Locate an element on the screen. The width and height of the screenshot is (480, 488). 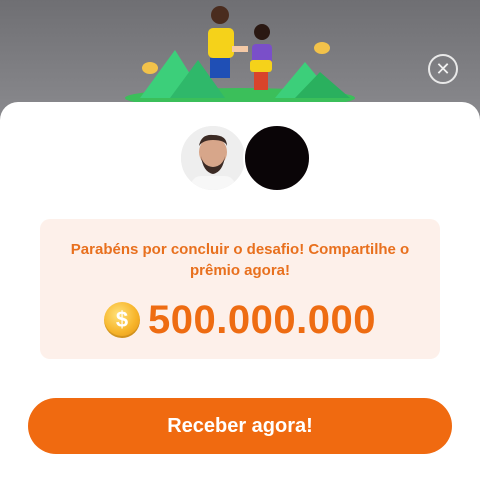
user-avatar-photo is located at coordinates (213, 158).